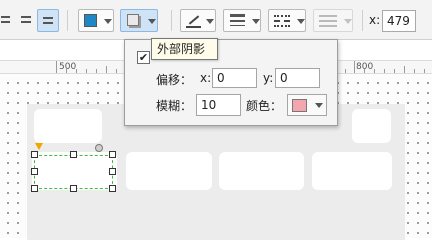 This screenshot has height=240, width=432. Describe the element at coordinates (39, 146) in the screenshot. I see `rotation-origin-icon` at that location.